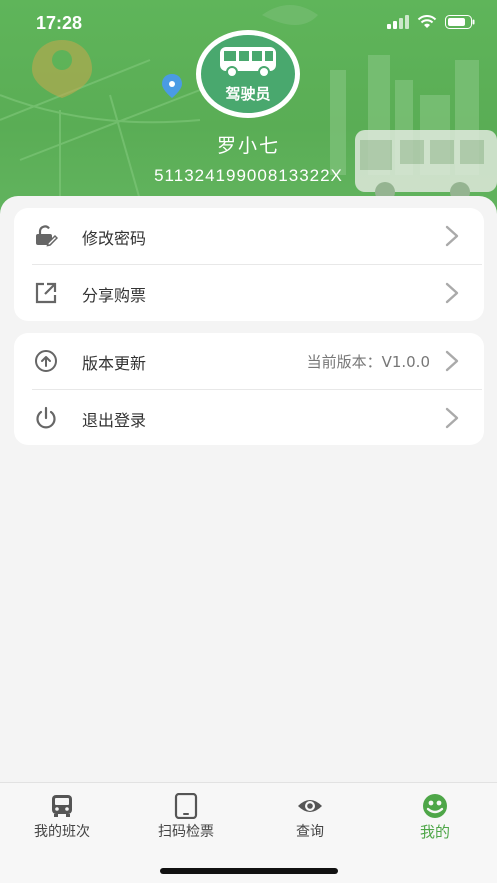  I want to click on menu-item-label: 版本更新, so click(114, 363).